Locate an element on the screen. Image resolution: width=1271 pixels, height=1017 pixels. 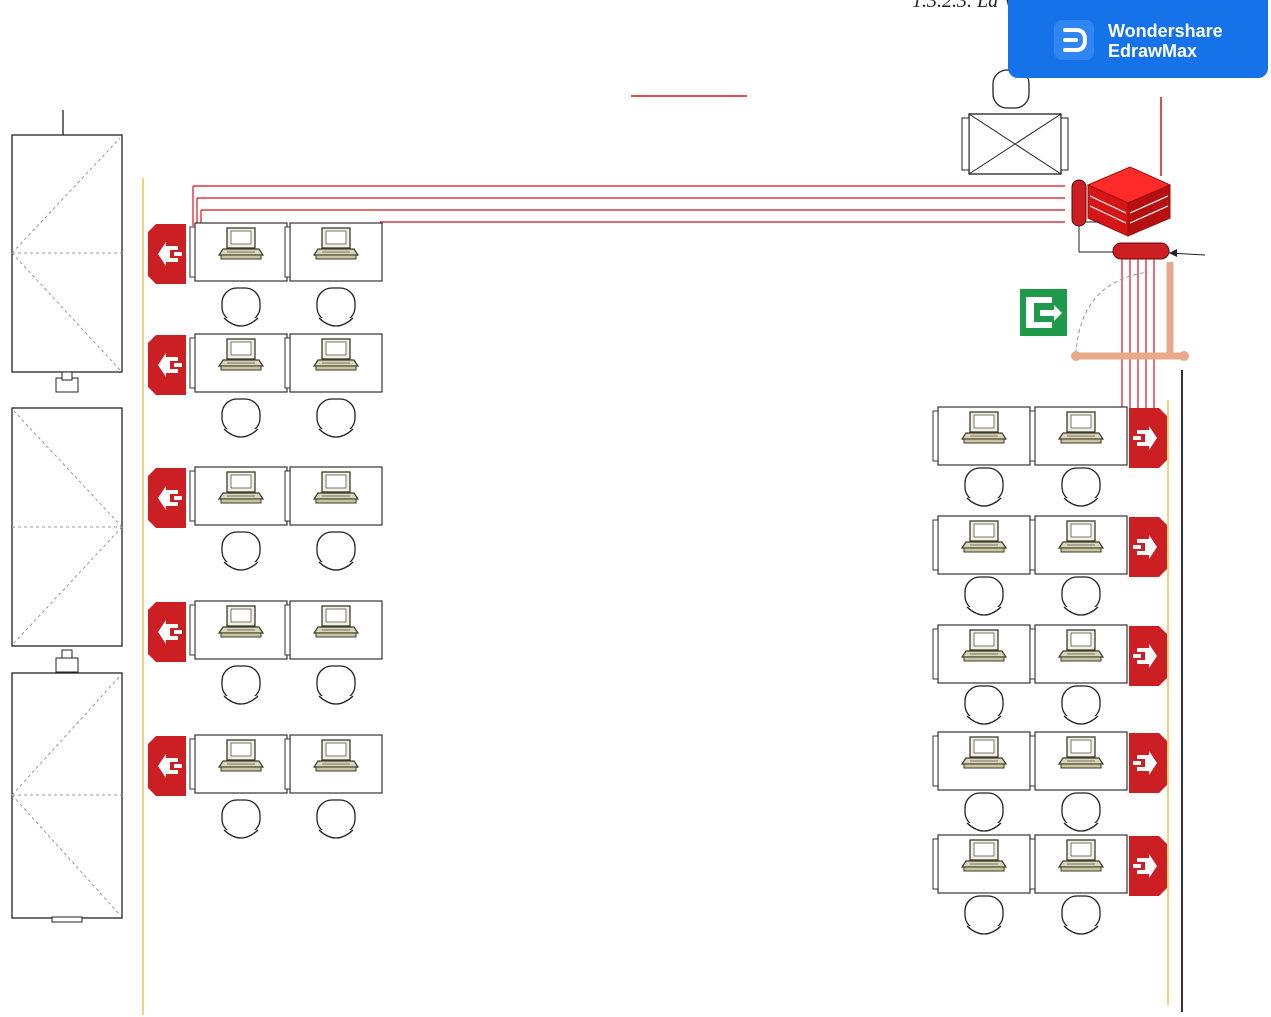
left-cable-bundle is located at coordinates (628, 205).